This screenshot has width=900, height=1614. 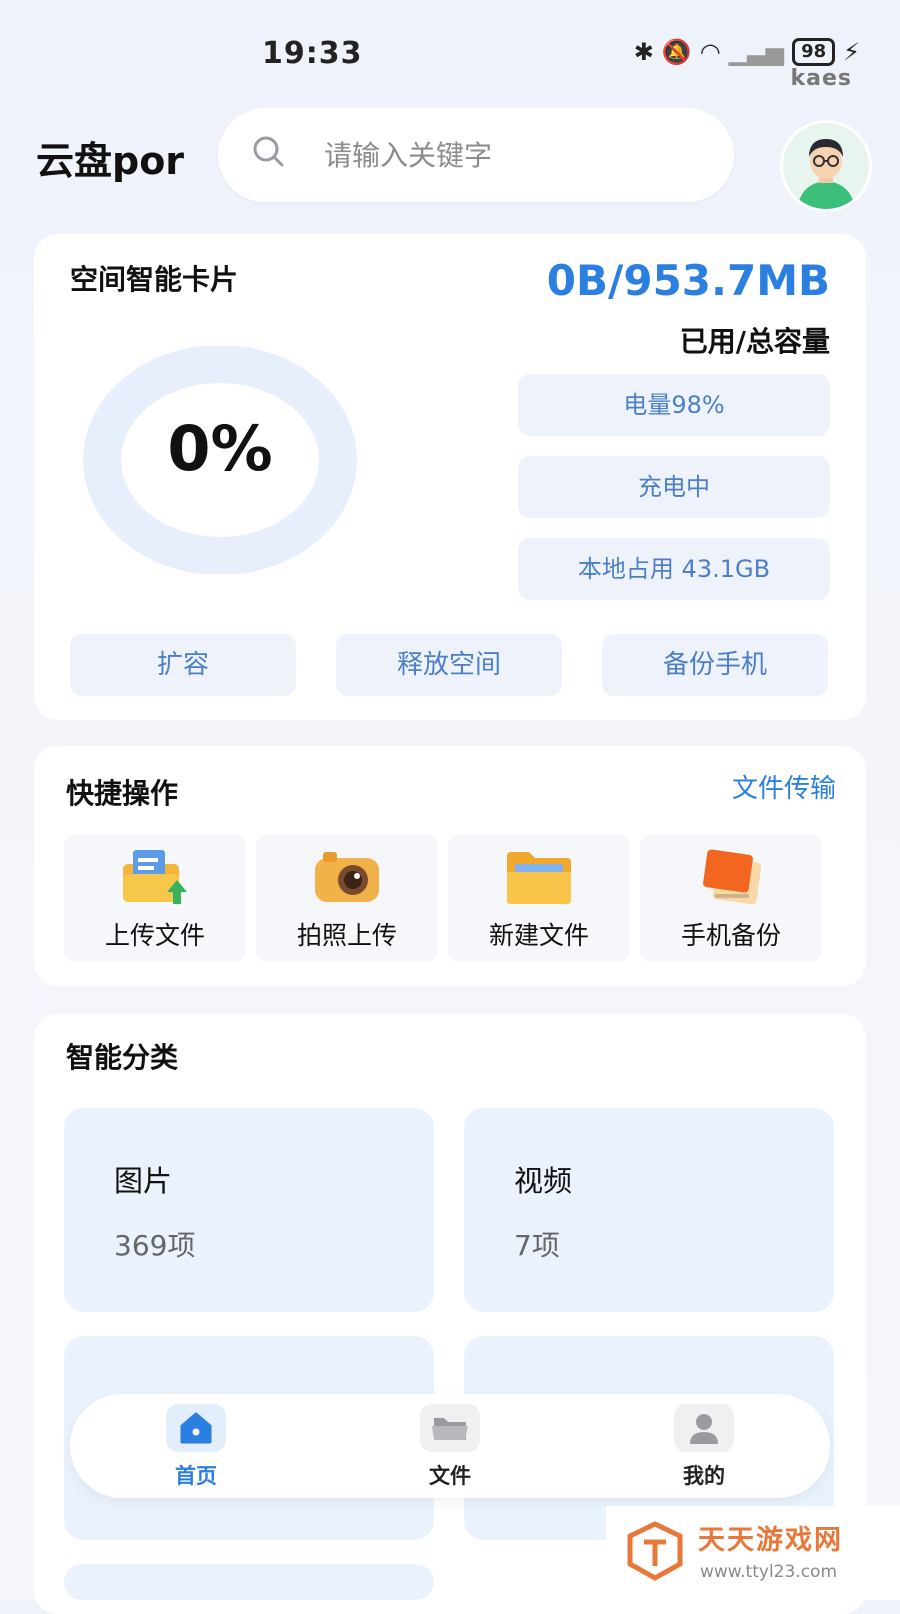 I want to click on user-avatar-icon, so click(x=826, y=166).